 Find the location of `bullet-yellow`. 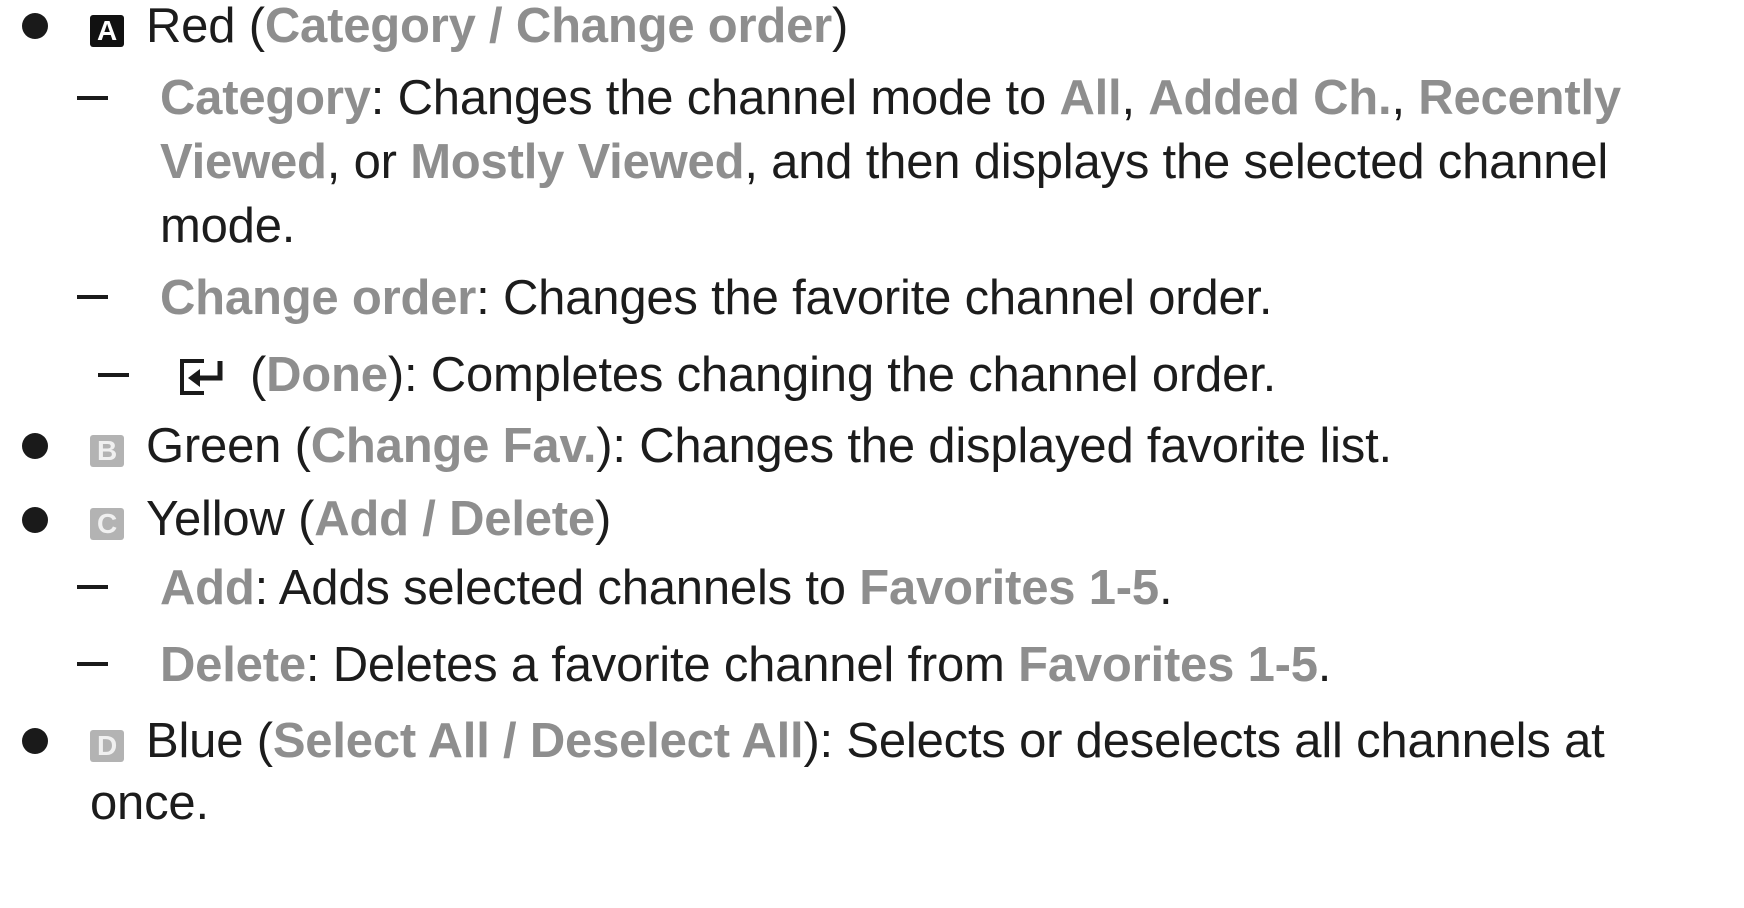

bullet-yellow is located at coordinates (35, 520).